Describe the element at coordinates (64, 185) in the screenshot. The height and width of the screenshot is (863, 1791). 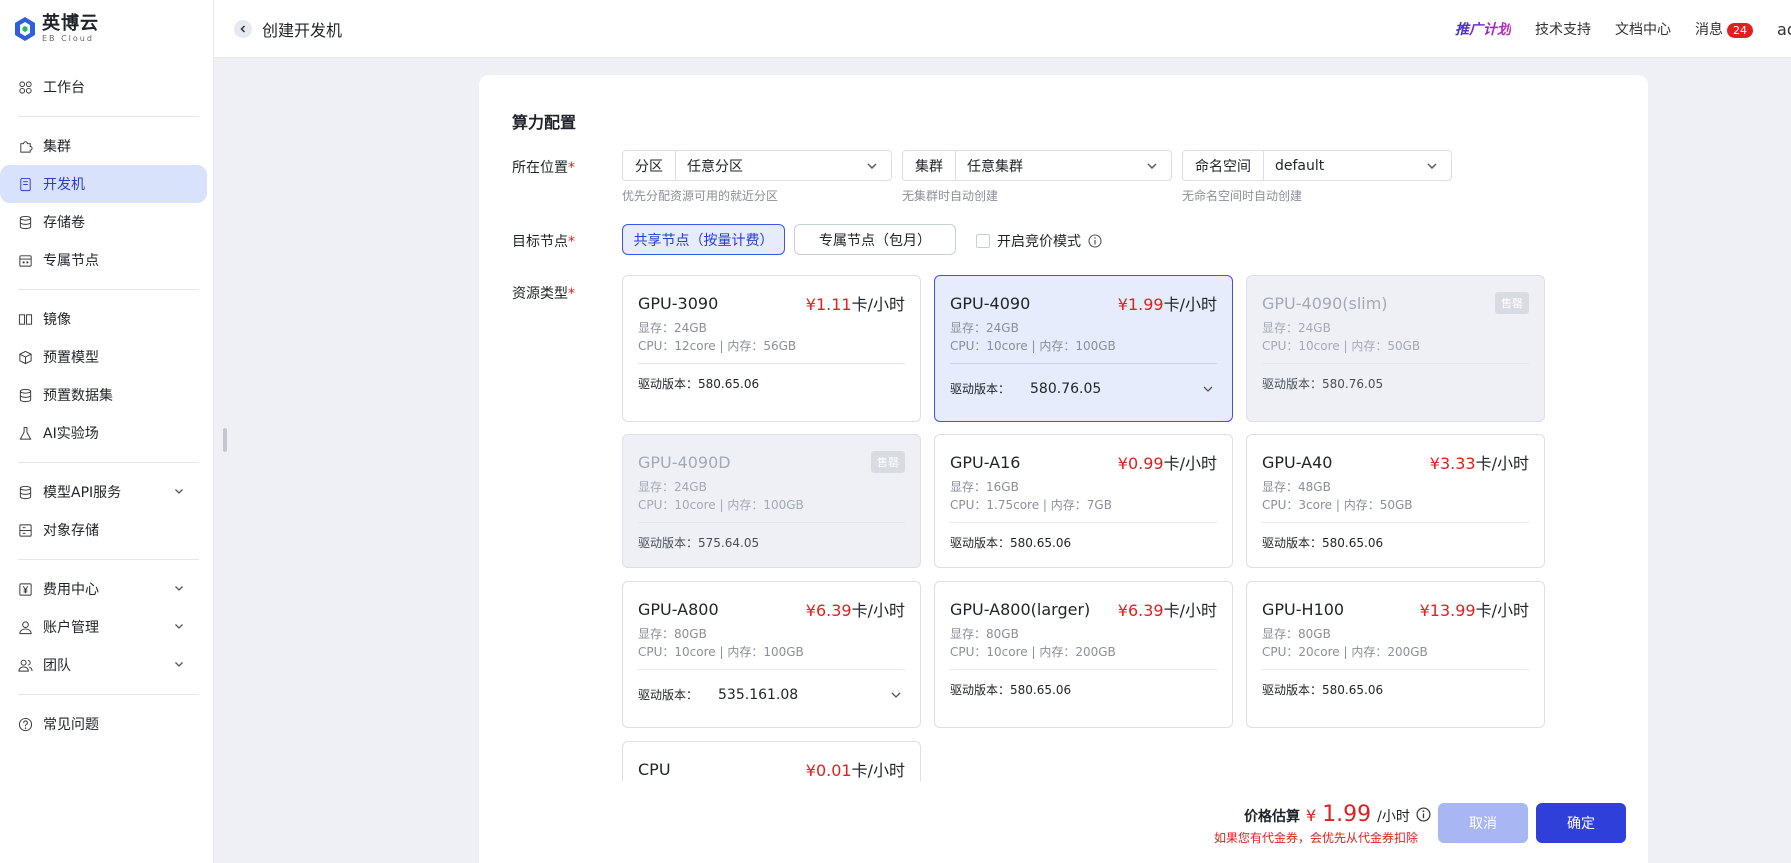
I see `sidebar-item-label: 开发机` at that location.